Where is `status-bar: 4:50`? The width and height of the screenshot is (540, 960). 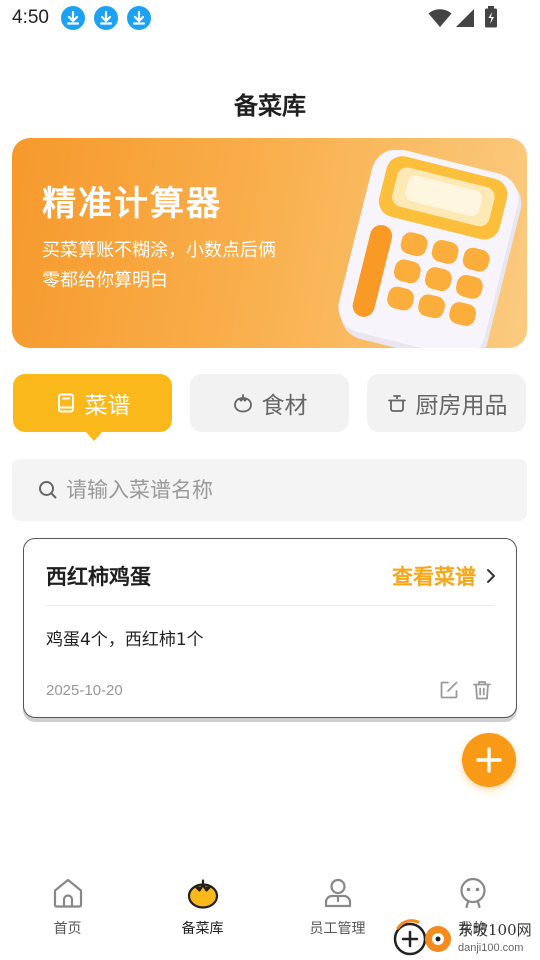 status-bar: 4:50 is located at coordinates (270, 19).